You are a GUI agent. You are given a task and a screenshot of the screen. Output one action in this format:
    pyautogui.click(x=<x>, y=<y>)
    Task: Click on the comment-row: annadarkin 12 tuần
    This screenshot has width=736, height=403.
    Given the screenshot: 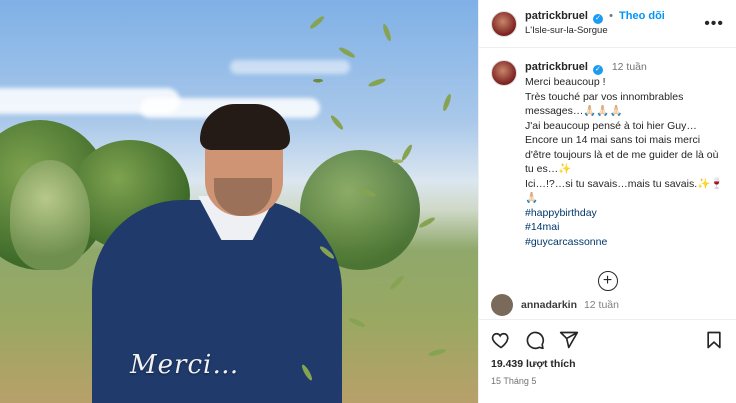 What is the action you would take?
    pyautogui.click(x=555, y=305)
    